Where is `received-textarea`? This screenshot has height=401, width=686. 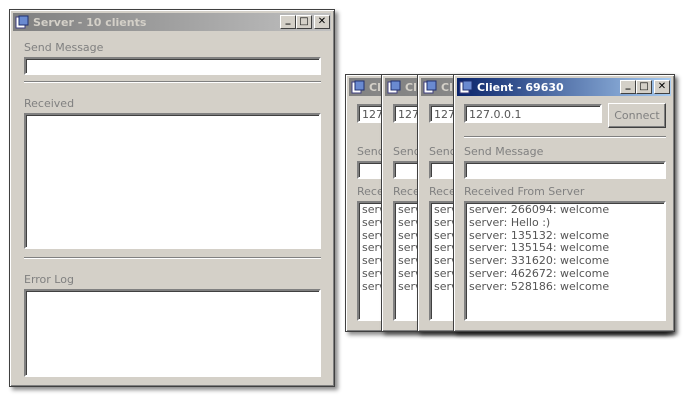 received-textarea is located at coordinates (172, 181).